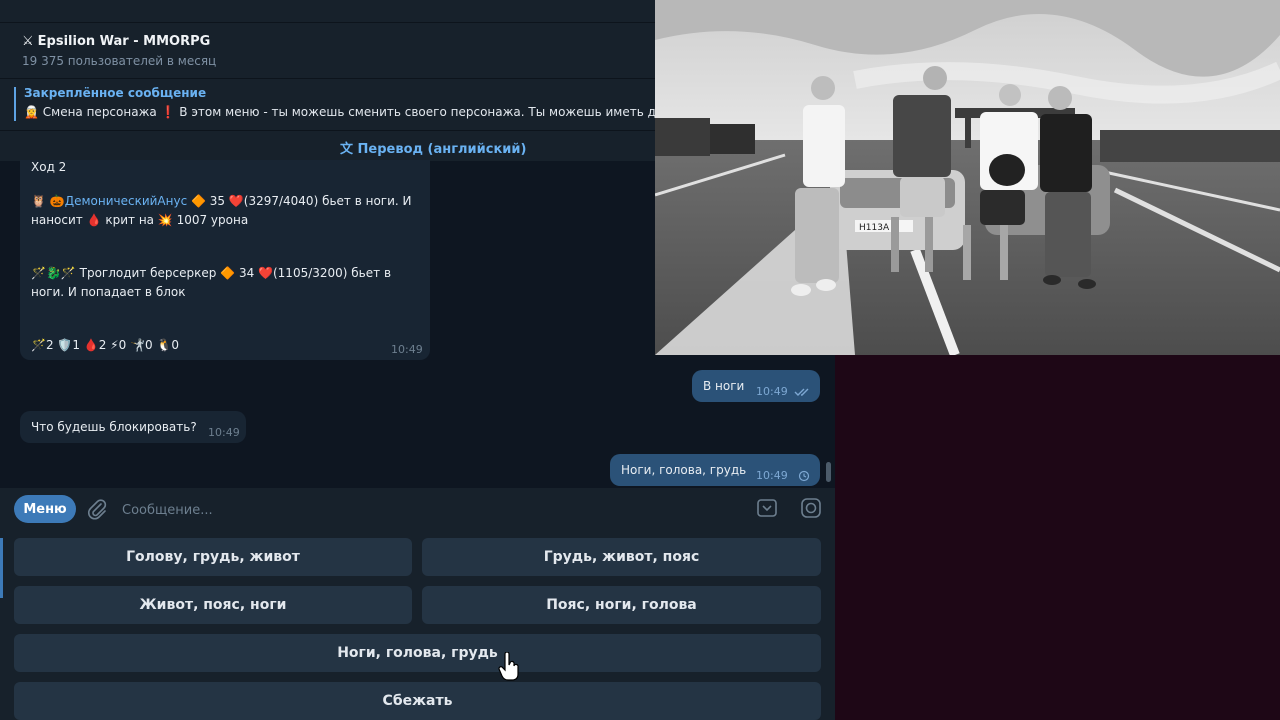 The width and height of the screenshot is (1280, 720). What do you see at coordinates (140, 220) in the screenshot?
I see `msg-line: наносит 🩸 крит на 💥 1007 урона` at bounding box center [140, 220].